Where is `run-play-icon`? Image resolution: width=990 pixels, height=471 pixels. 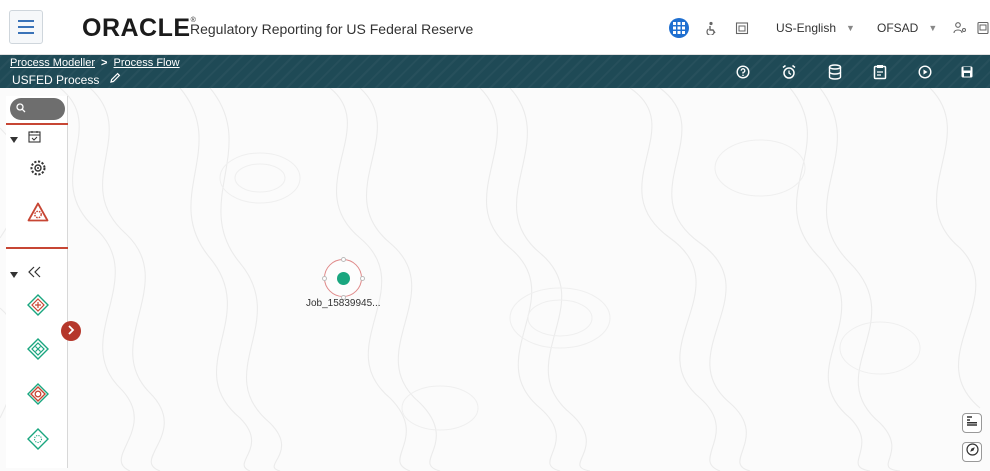 run-play-icon is located at coordinates (925, 72).